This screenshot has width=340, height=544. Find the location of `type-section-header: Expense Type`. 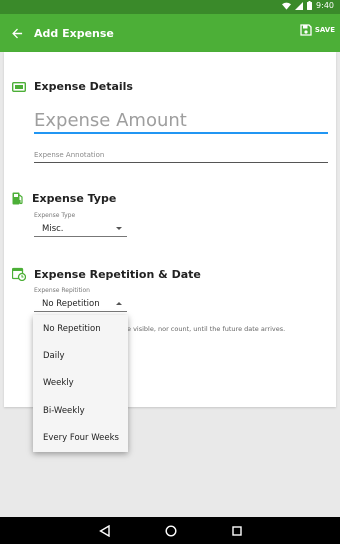

type-section-header: Expense Type is located at coordinates (64, 198).